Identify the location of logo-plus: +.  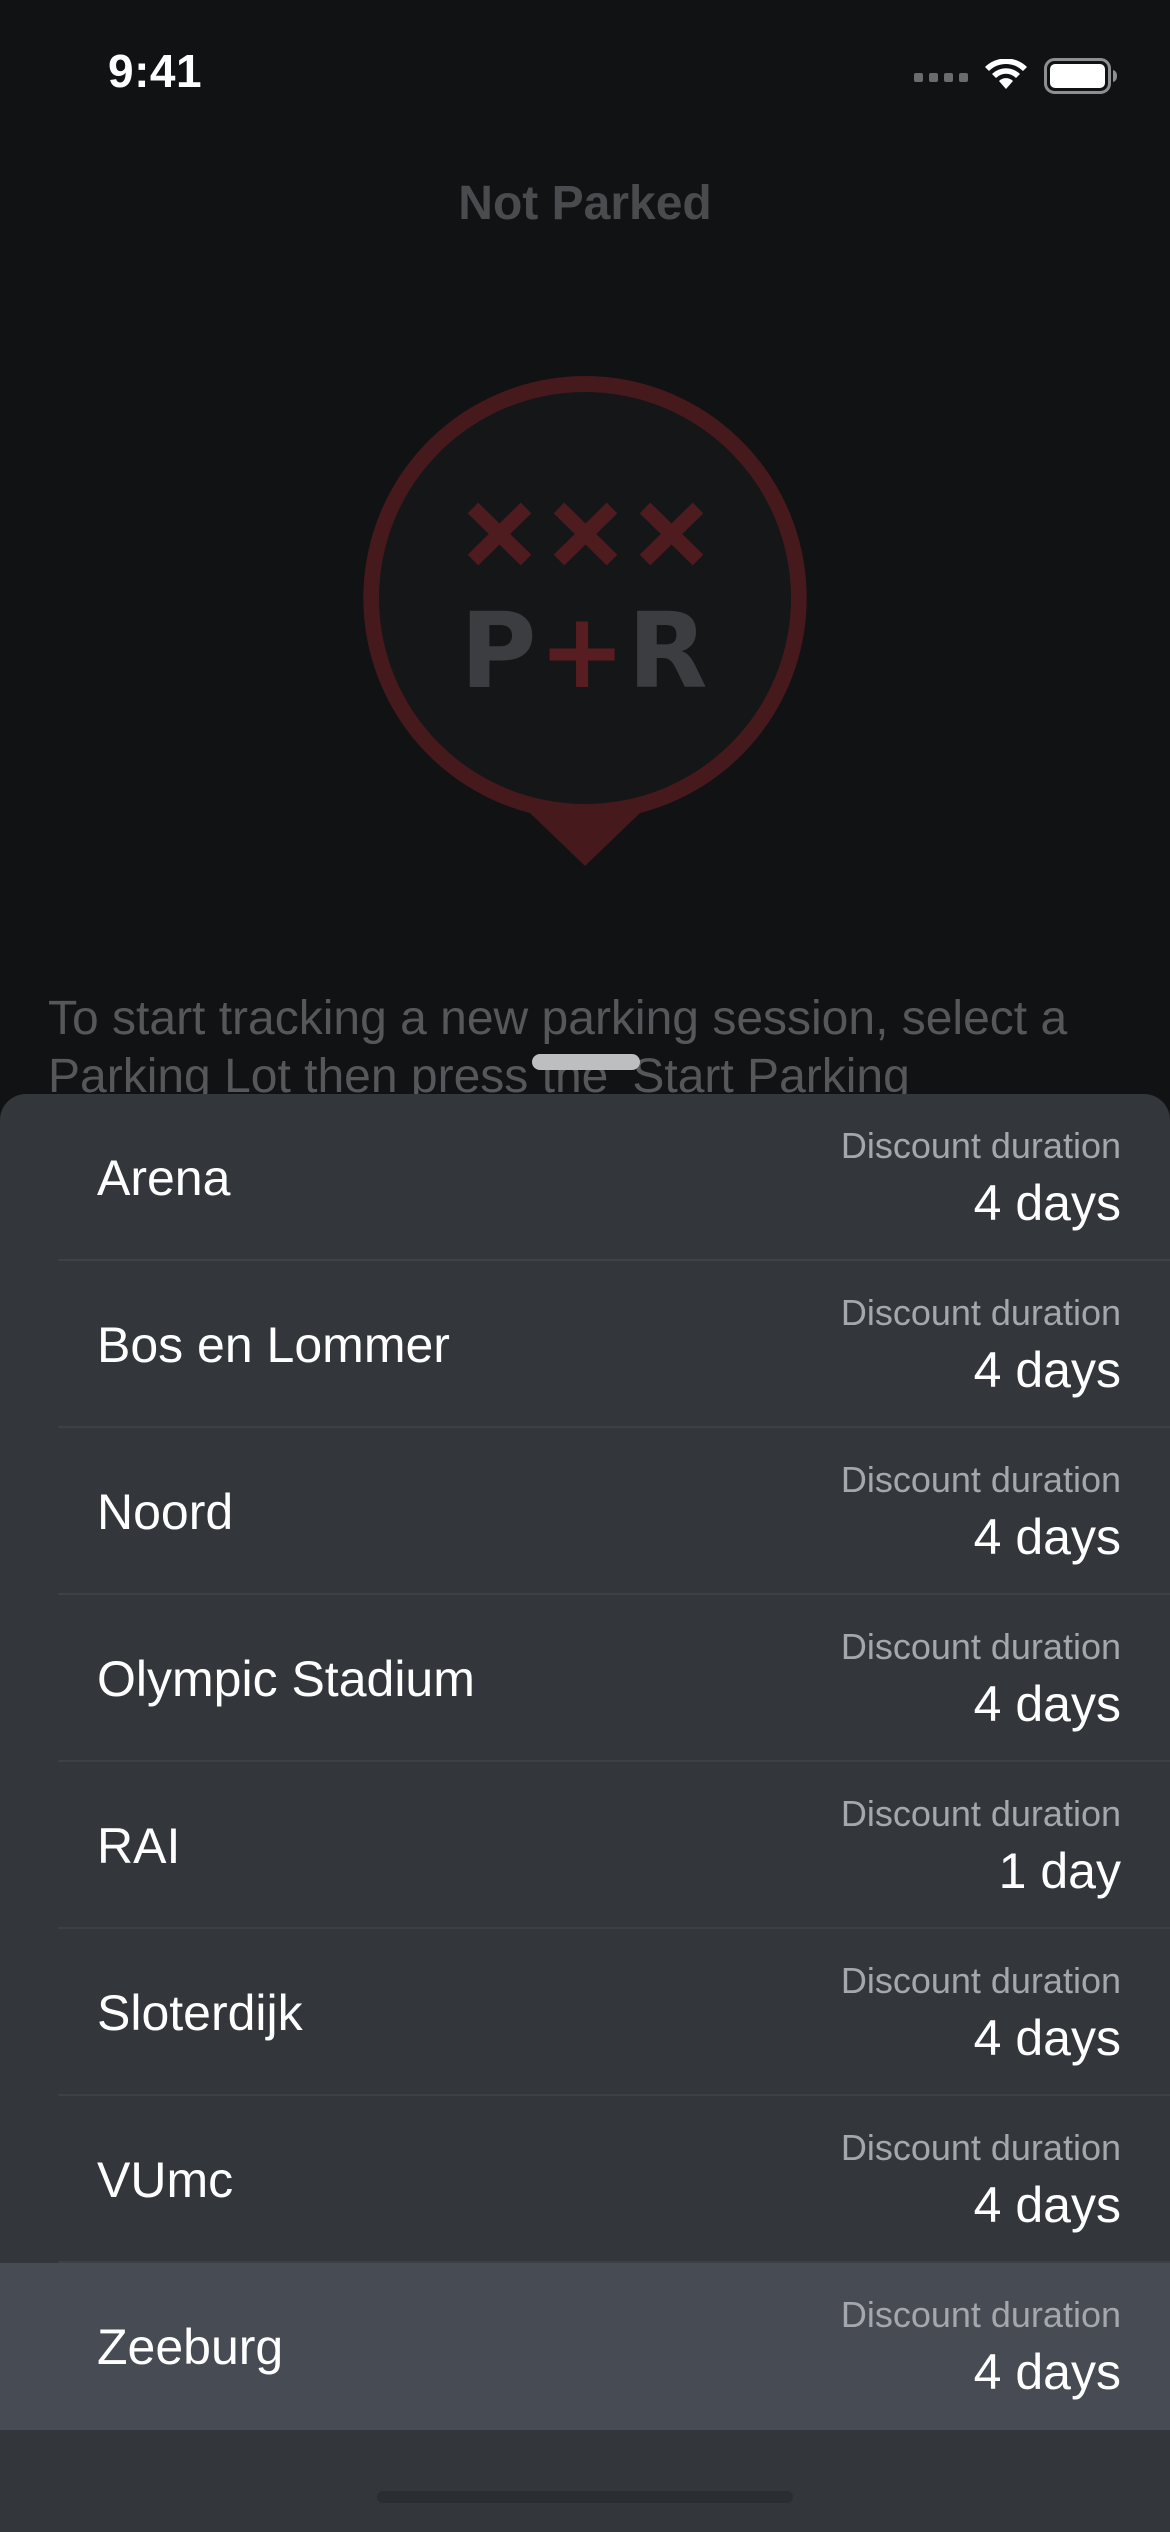
(583, 651).